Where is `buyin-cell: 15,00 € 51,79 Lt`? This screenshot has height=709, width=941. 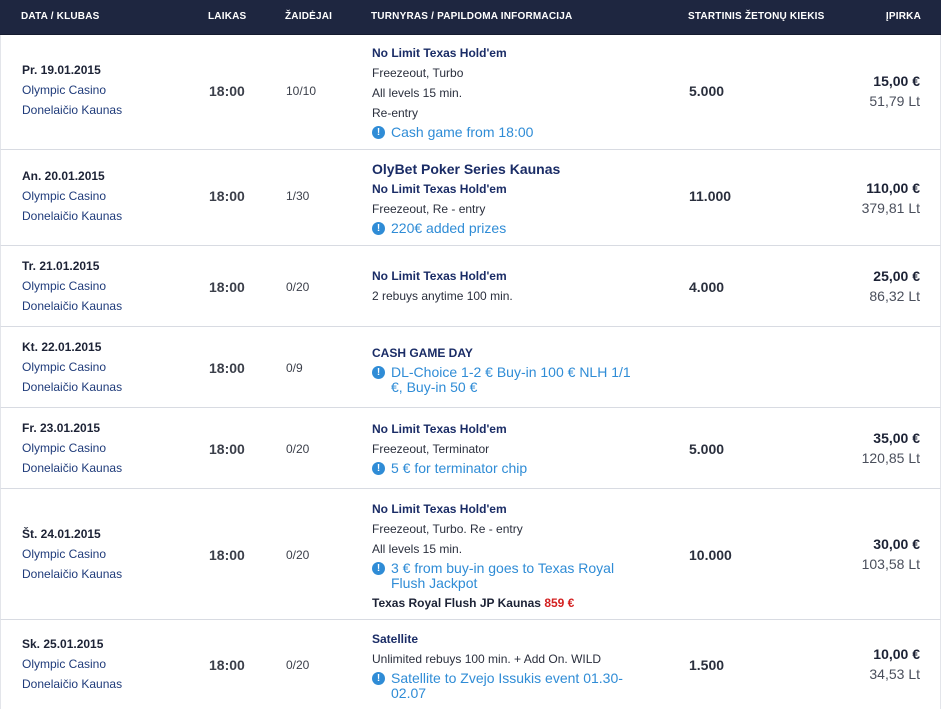 buyin-cell: 15,00 € 51,79 Lt is located at coordinates (894, 91).